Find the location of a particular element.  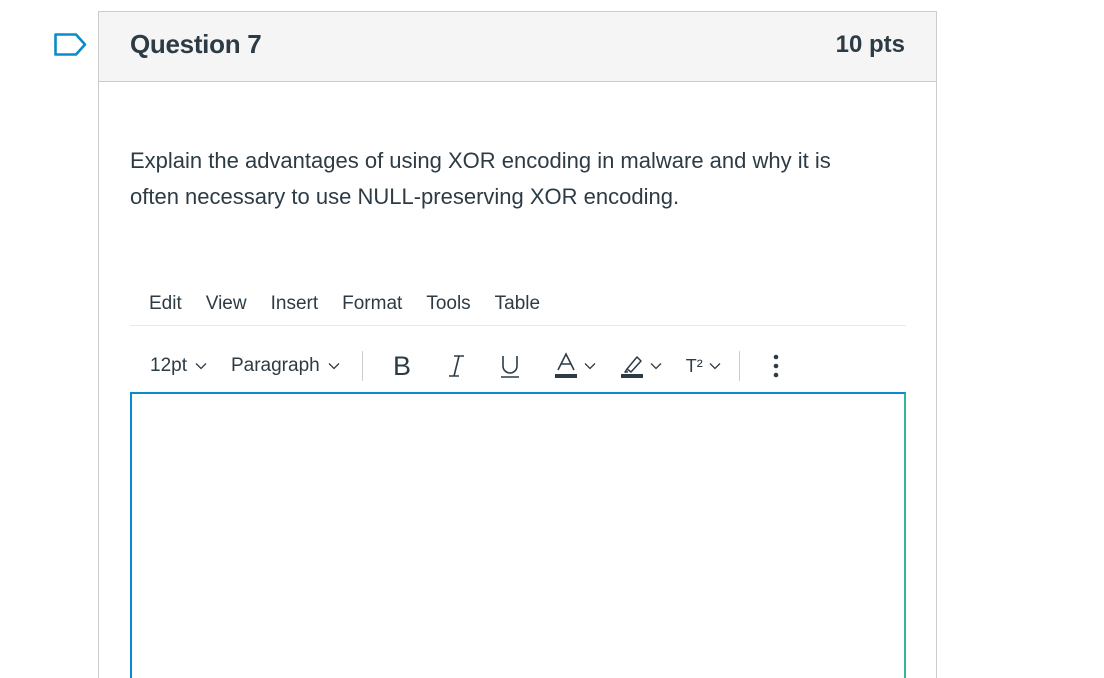

font-size-dropdown: 12pt is located at coordinates (178, 366).